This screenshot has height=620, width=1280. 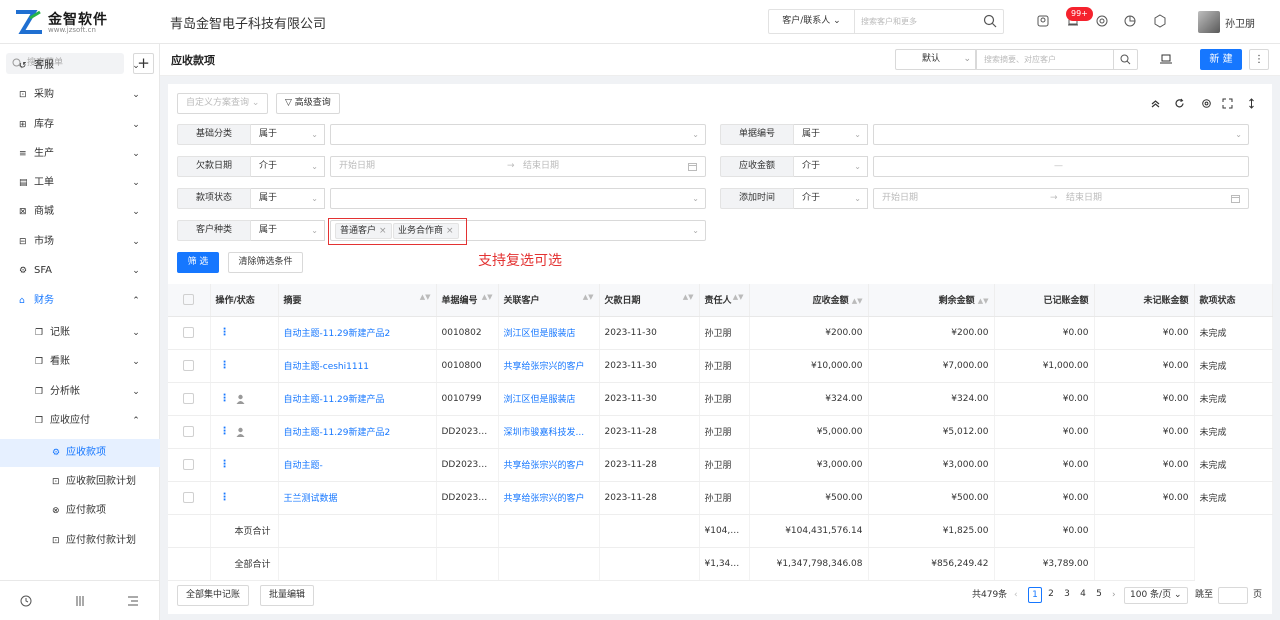 What do you see at coordinates (812, 21) in the screenshot?
I see `search-type-select: 客户/联系人 ⌄` at bounding box center [812, 21].